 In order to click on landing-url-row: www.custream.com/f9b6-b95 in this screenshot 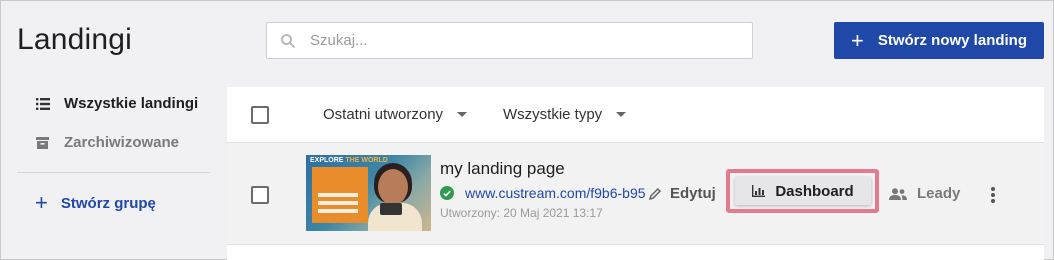, I will do `click(550, 193)`.